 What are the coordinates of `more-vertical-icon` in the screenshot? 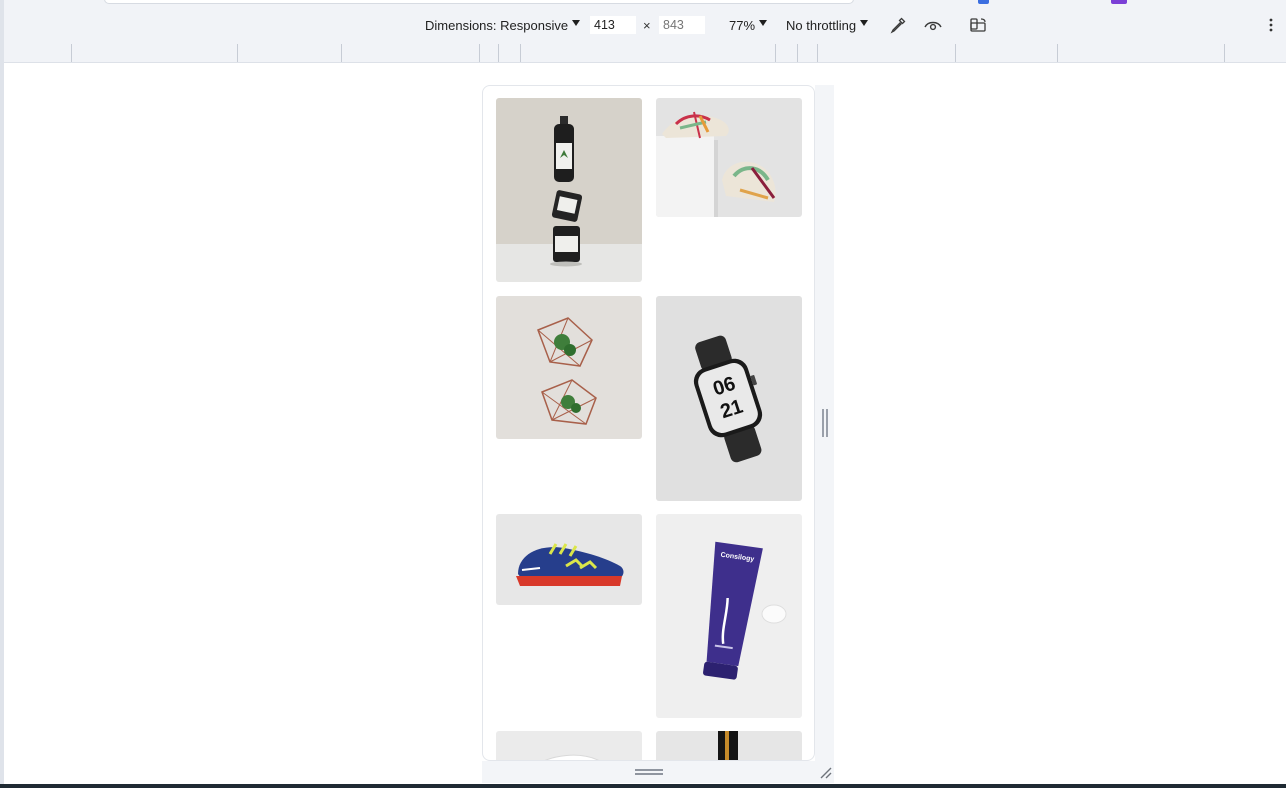 It's located at (1271, 25).